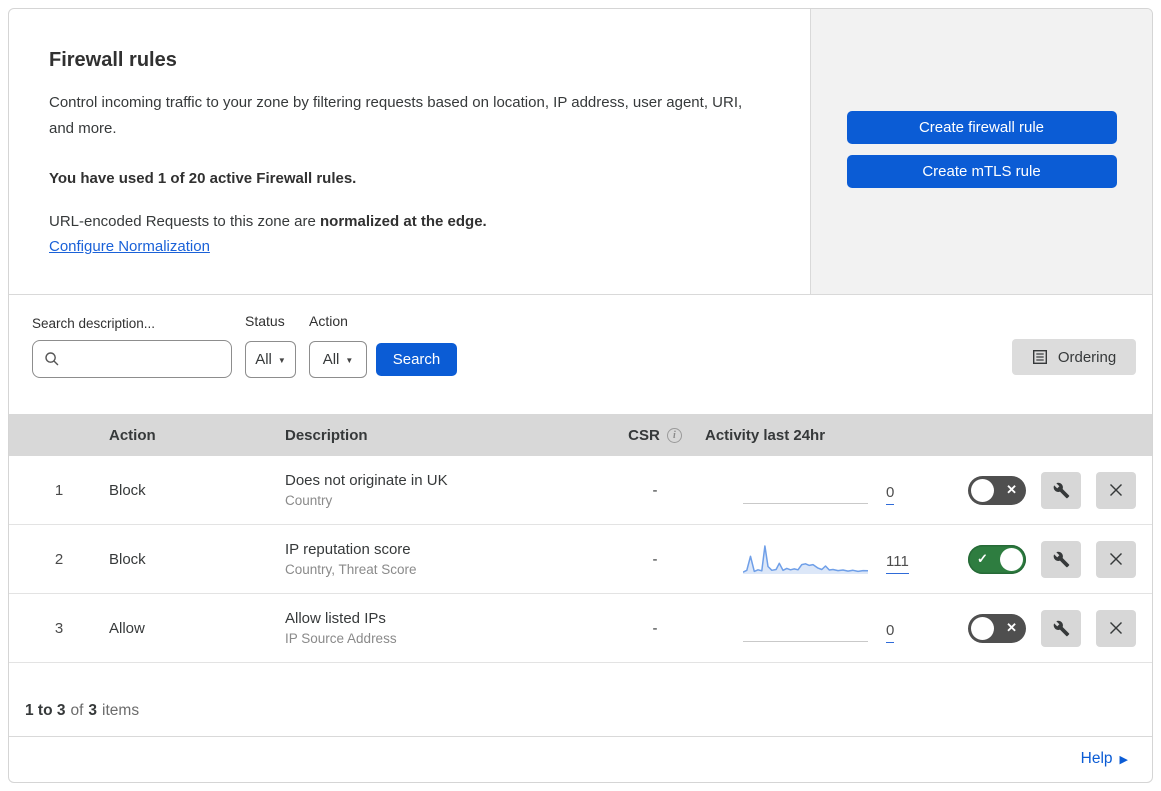 This screenshot has height=791, width=1161. I want to click on status-filter-label: Status, so click(265, 321).